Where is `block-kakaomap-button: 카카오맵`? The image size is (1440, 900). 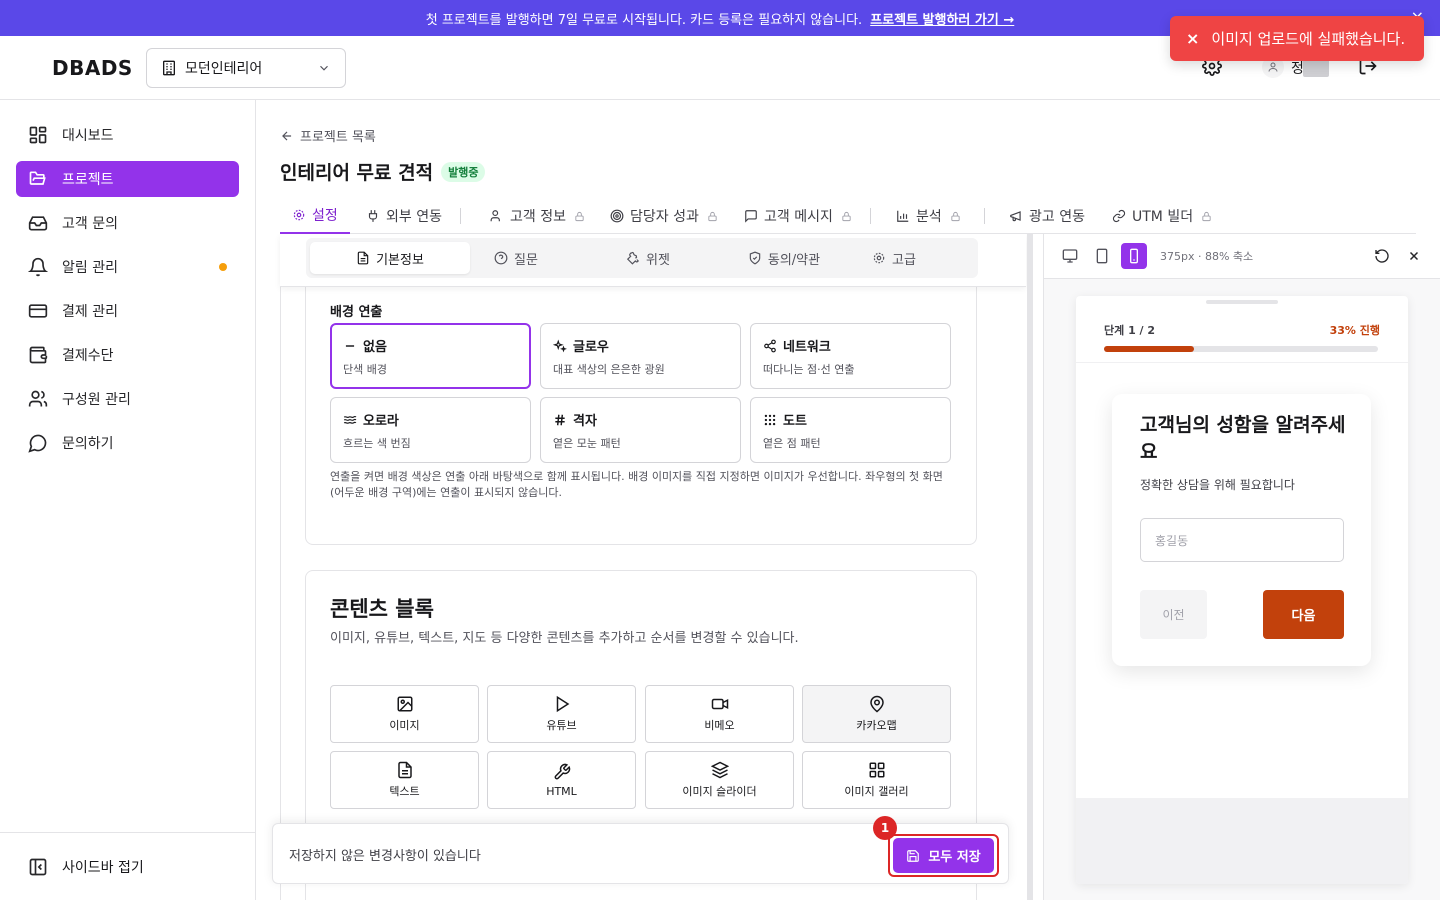
block-kakaomap-button: 카카오맵 is located at coordinates (876, 714).